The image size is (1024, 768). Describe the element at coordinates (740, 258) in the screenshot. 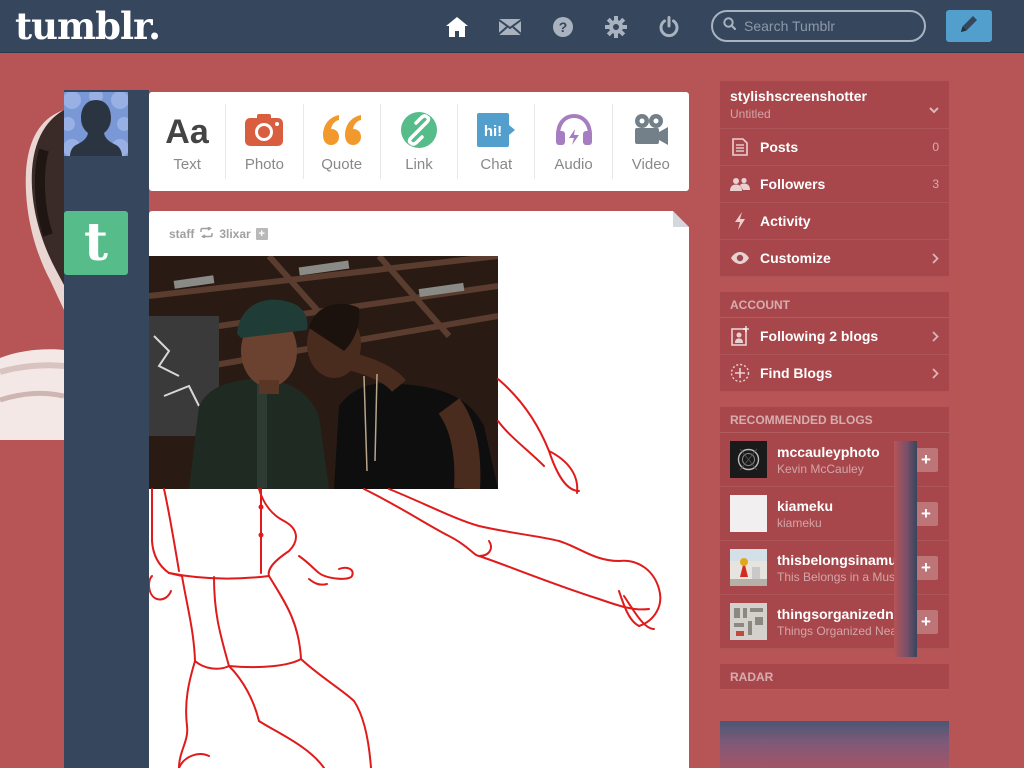

I see `eye-icon` at that location.